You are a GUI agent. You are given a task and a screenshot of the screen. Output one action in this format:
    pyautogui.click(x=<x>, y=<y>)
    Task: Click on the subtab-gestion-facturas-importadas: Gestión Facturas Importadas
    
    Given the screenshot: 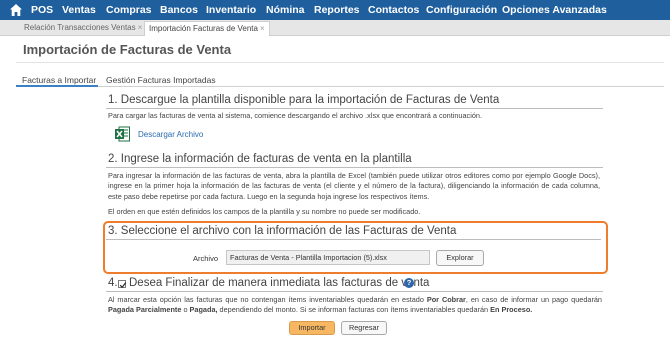 What is the action you would take?
    pyautogui.click(x=161, y=80)
    